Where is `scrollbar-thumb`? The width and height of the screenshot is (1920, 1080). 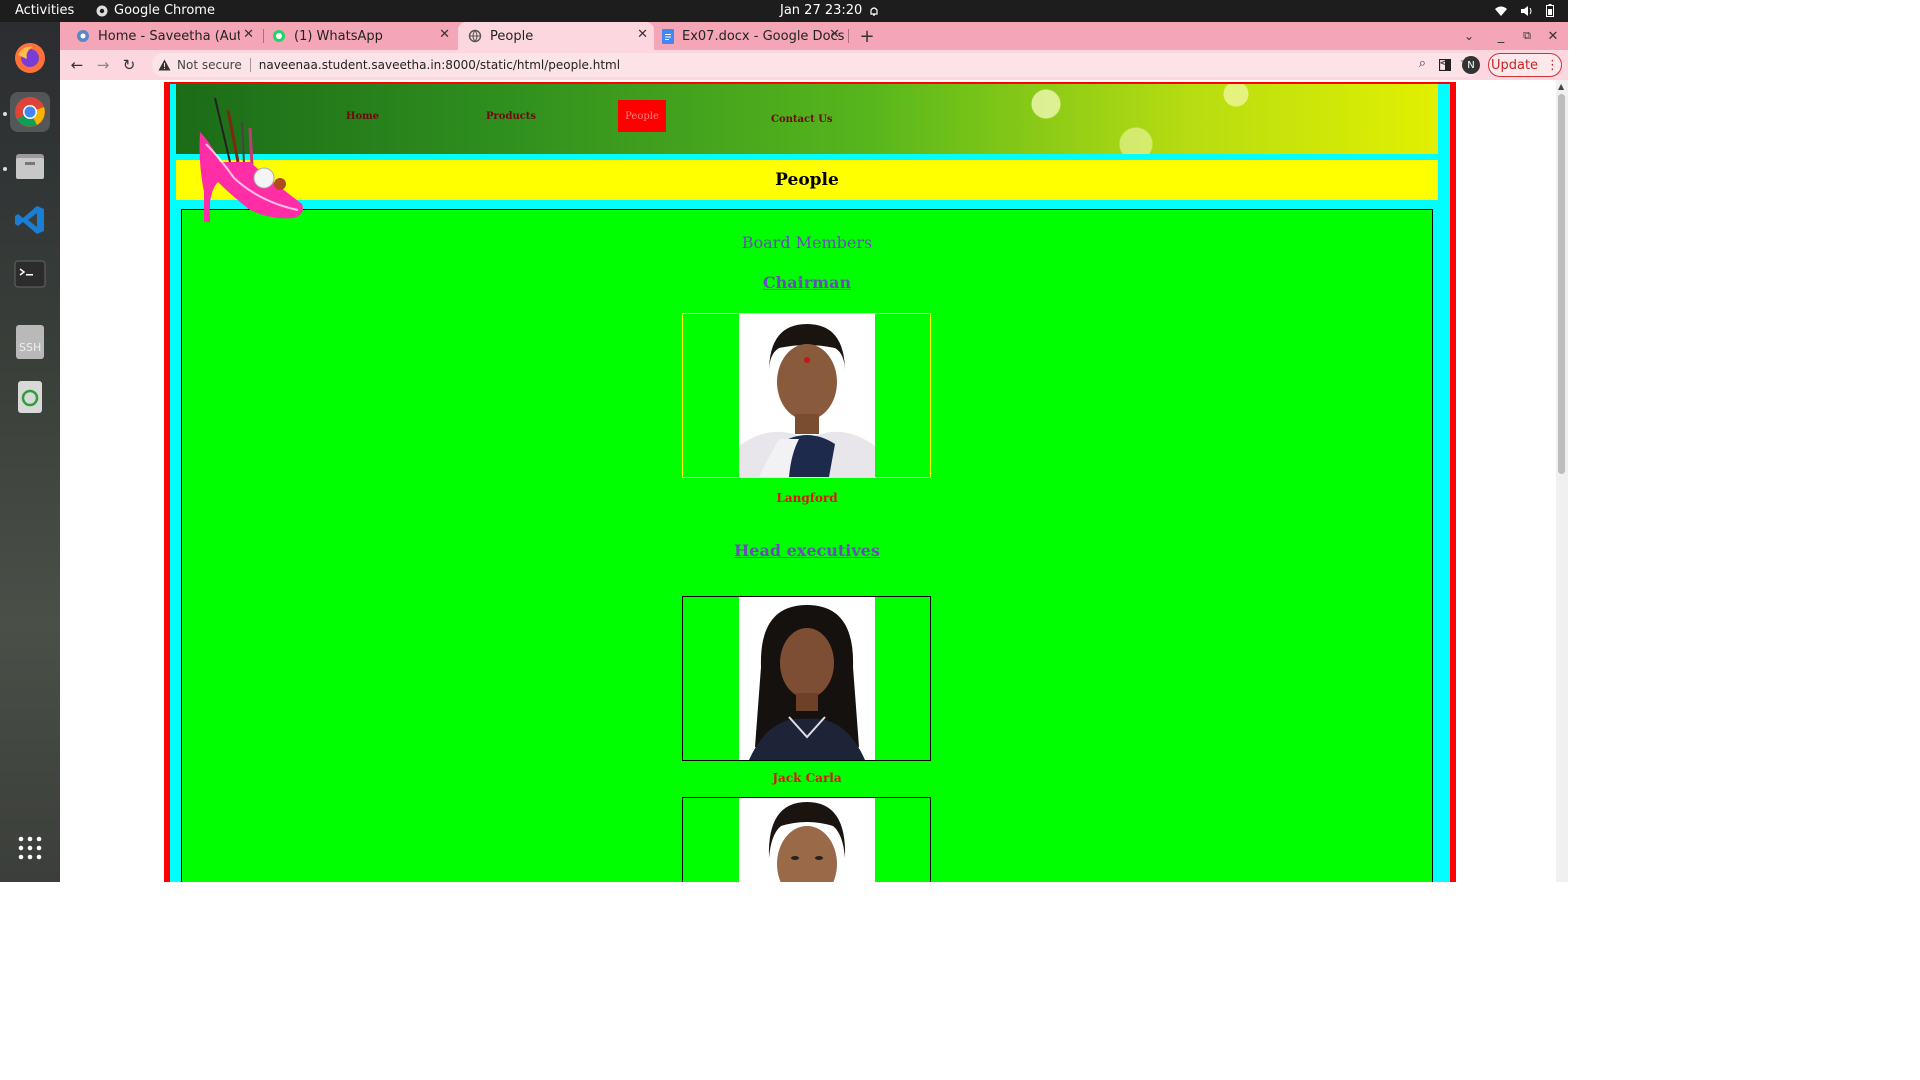 scrollbar-thumb is located at coordinates (1561, 284).